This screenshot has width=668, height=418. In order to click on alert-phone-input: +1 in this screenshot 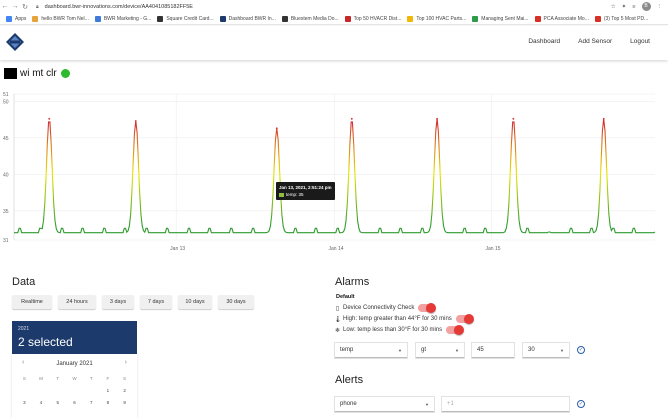, I will do `click(505, 404)`.